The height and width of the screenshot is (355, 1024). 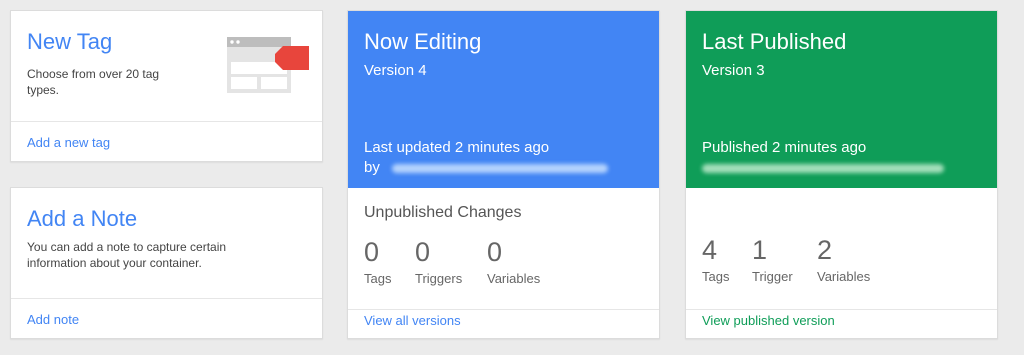 I want to click on tag-icon, so click(x=268, y=65).